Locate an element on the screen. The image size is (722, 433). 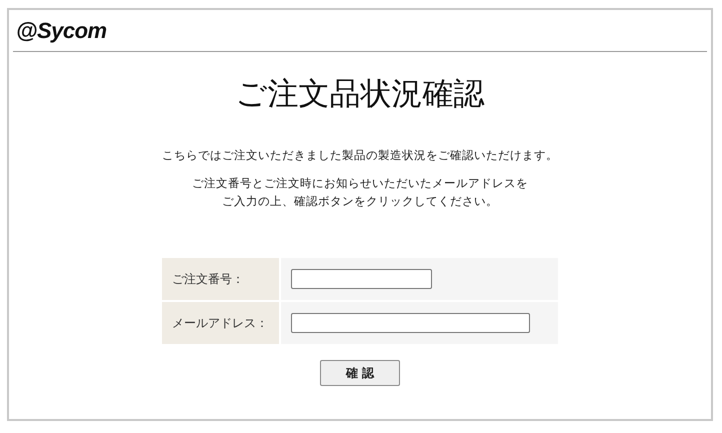
intro-text: こちらではご注文いただきました製品の製造状況をご確認いただけます。 is located at coordinates (360, 155).